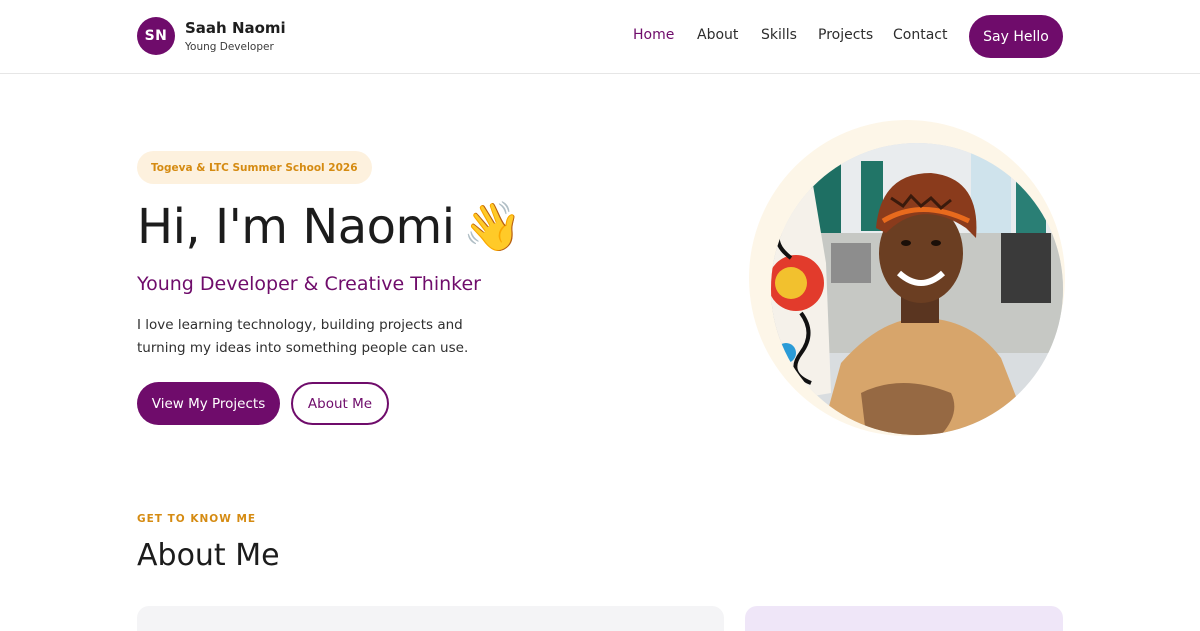 Image resolution: width=1200 pixels, height=631 pixels. Describe the element at coordinates (717, 35) in the screenshot. I see `nav-about: About` at that location.